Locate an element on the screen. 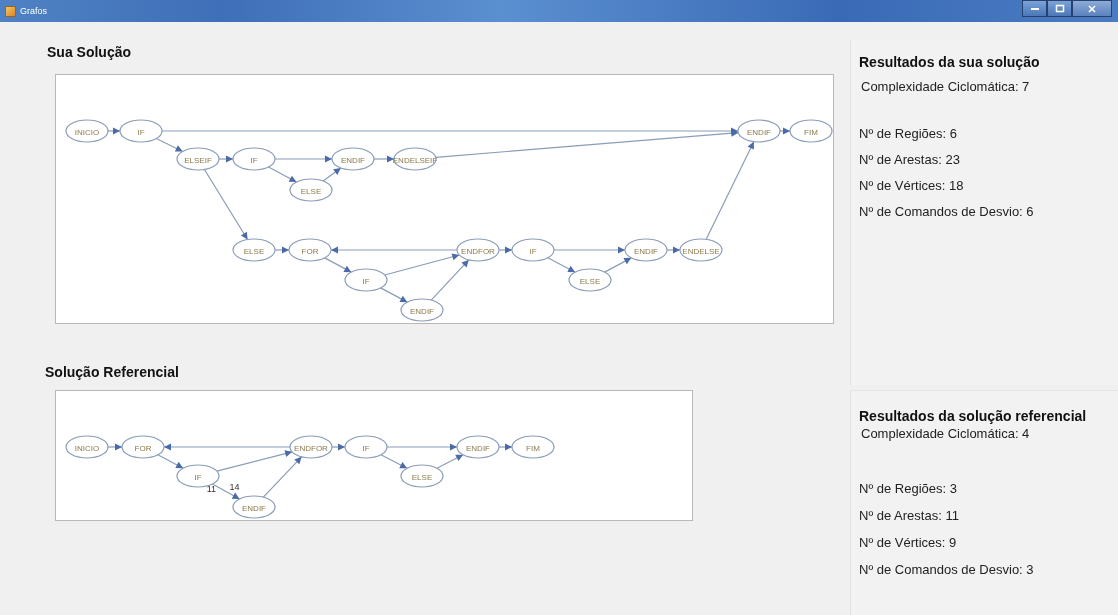 The height and width of the screenshot is (615, 1118). stat-text: Nº de Comandos de Desvio: 3 is located at coordinates (947, 570).